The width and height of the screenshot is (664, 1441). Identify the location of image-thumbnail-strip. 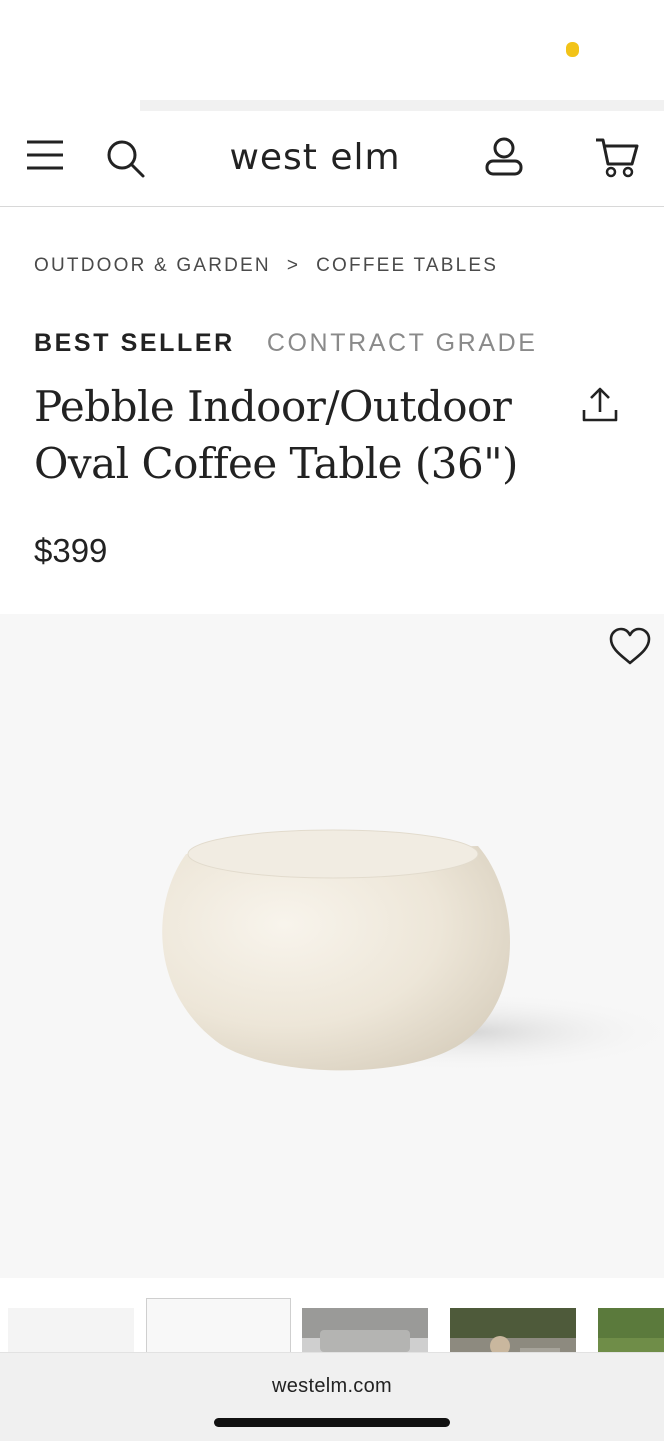
(332, 1323).